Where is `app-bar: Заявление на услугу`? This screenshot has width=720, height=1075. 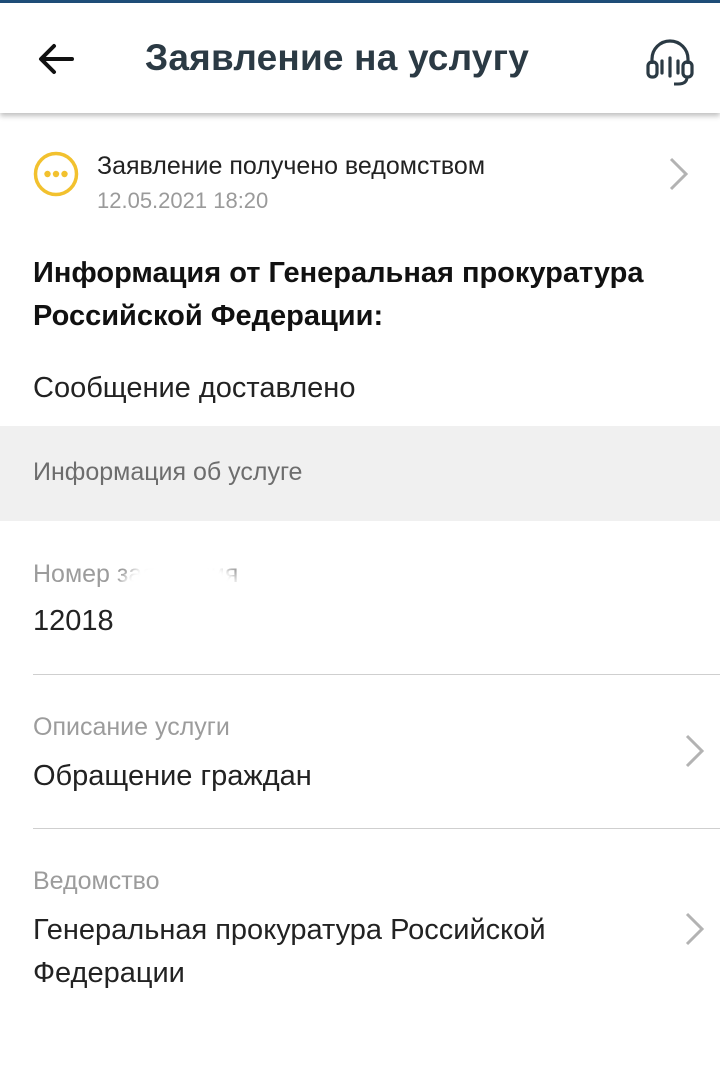
app-bar: Заявление на услугу is located at coordinates (360, 58).